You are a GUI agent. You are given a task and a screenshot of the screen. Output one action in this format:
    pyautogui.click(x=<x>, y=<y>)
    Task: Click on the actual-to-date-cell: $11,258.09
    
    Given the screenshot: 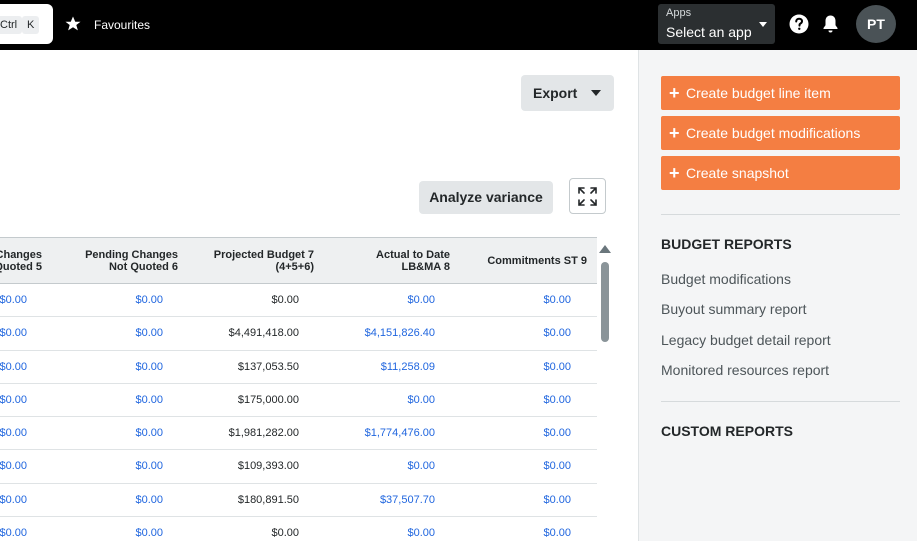 What is the action you would take?
    pyautogui.click(x=382, y=367)
    